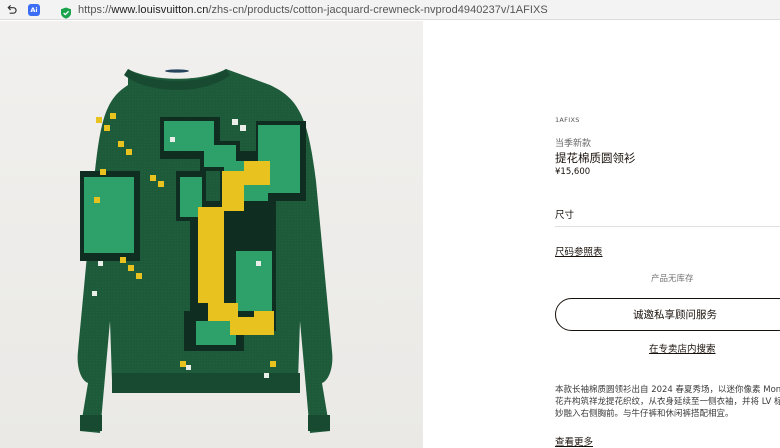 The height and width of the screenshot is (448, 780). Describe the element at coordinates (573, 144) in the screenshot. I see `season-tag: 当季新款` at that location.